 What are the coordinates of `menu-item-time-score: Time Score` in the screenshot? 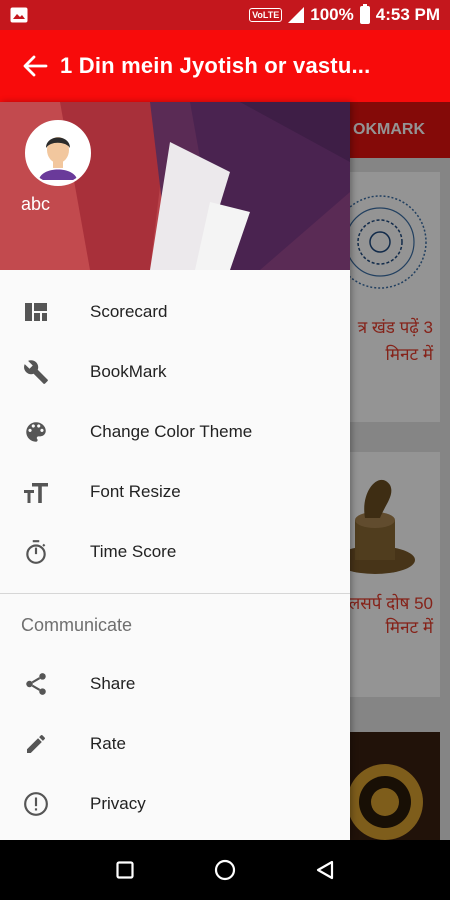 It's located at (175, 552).